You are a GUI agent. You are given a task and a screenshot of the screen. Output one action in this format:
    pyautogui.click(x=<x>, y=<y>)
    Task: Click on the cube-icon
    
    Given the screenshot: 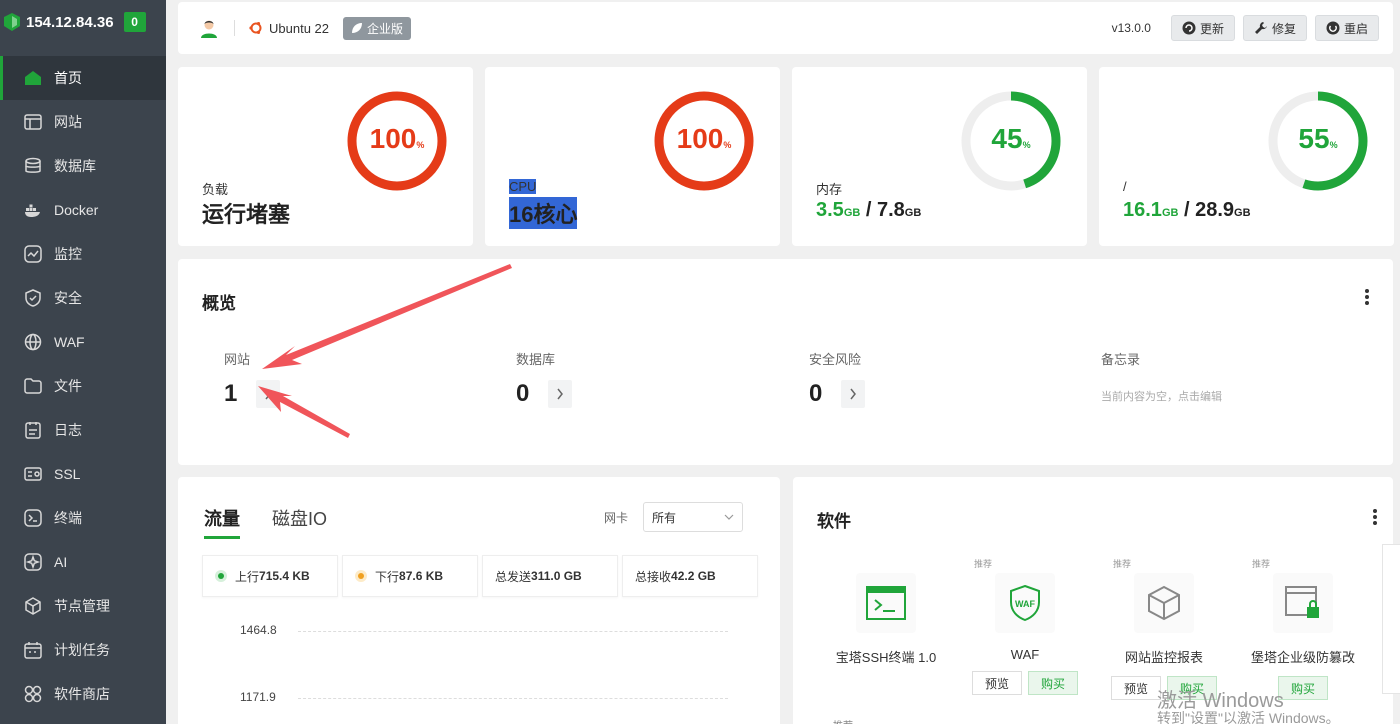 What is the action you would take?
    pyautogui.click(x=1164, y=603)
    